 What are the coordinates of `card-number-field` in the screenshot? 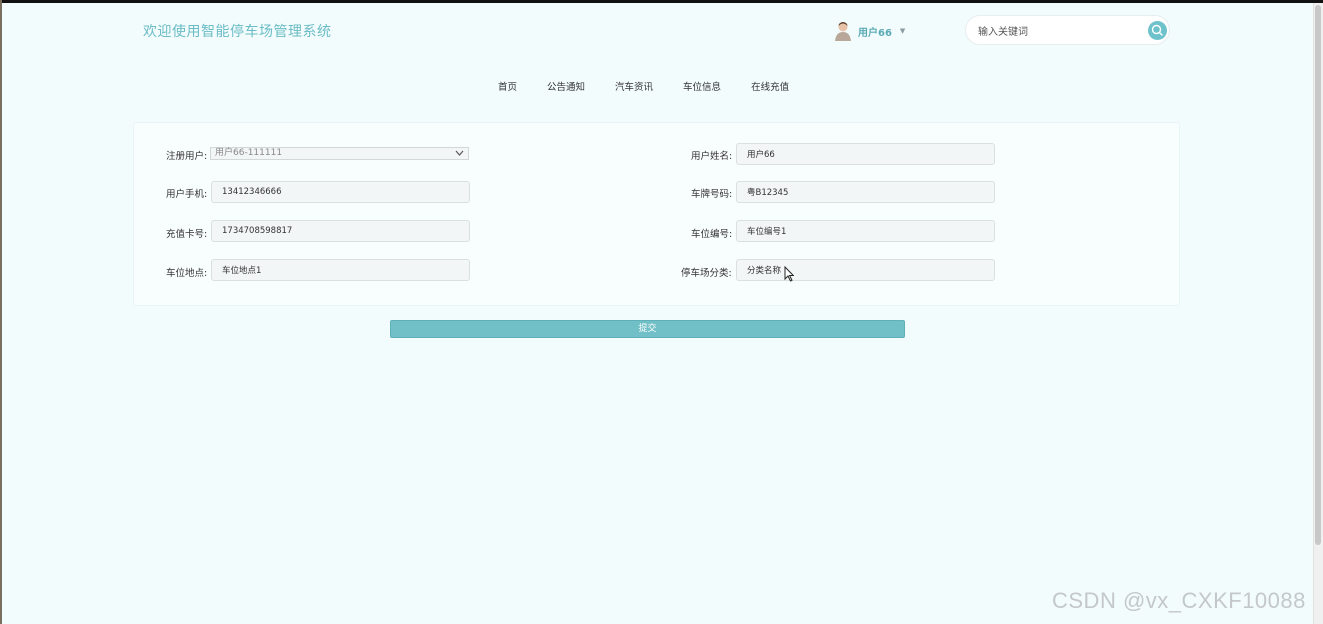 It's located at (340, 231).